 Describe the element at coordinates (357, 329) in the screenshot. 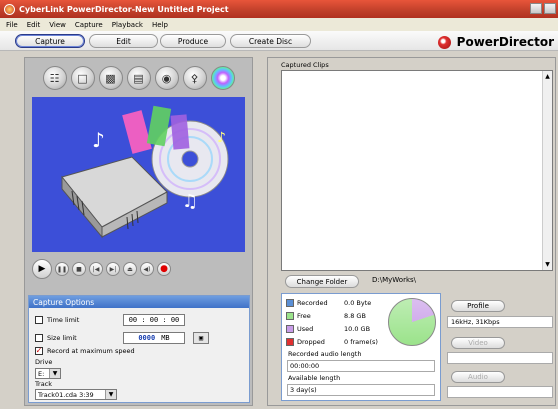

I see `used-value: 10.0 GB` at that location.